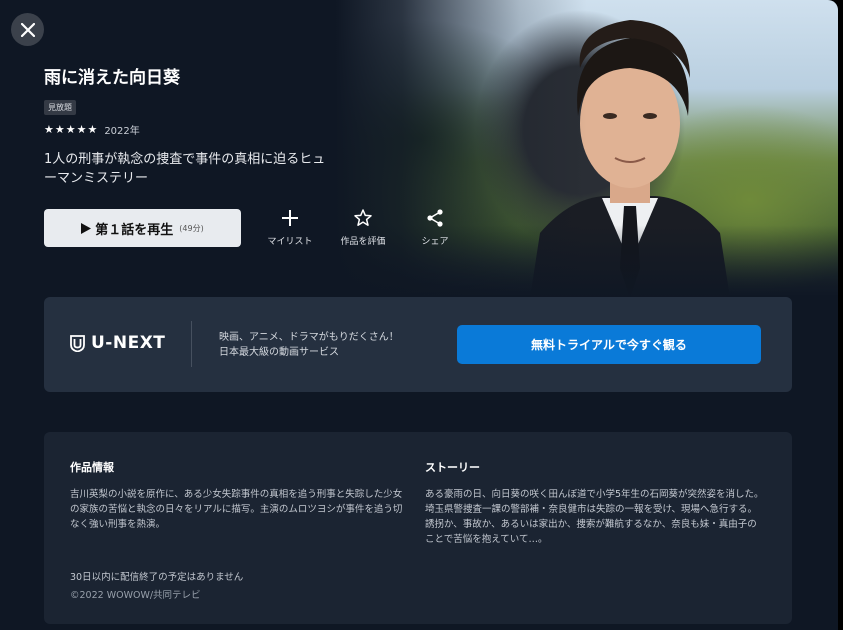 This screenshot has height=630, width=843. What do you see at coordinates (290, 227) in the screenshot?
I see `mylist-button: マイリスト` at bounding box center [290, 227].